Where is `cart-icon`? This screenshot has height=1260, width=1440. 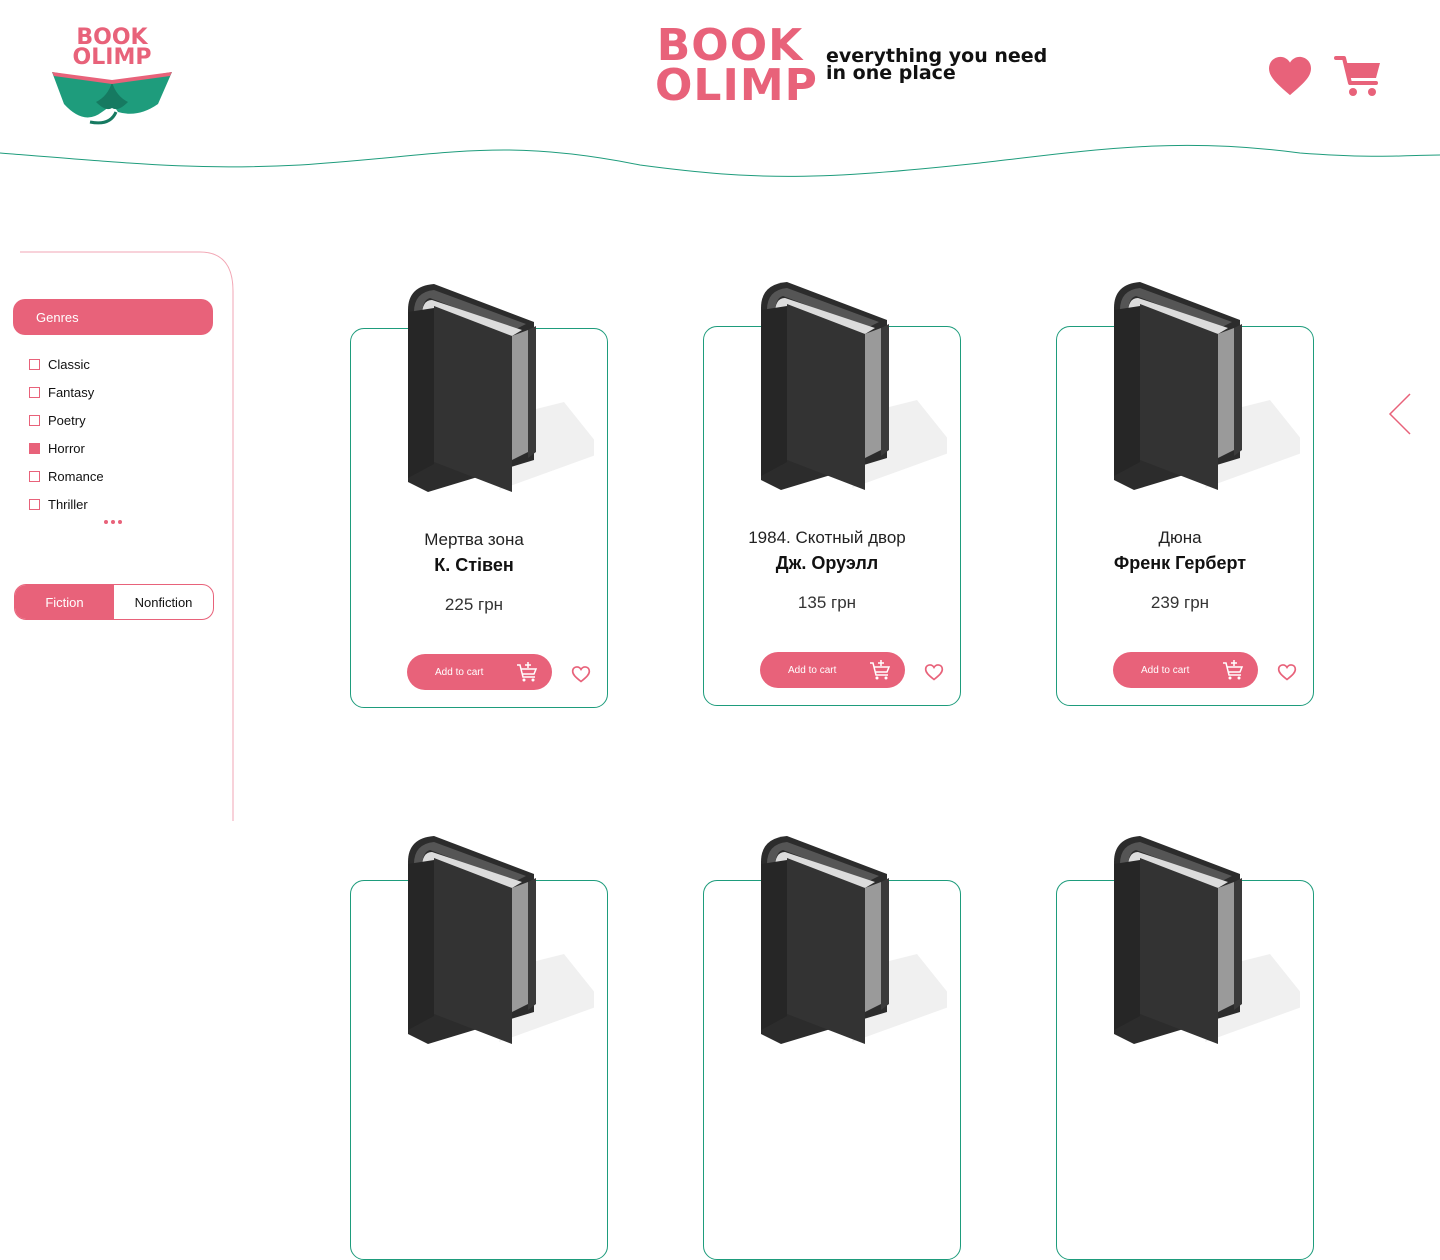 cart-icon is located at coordinates (1357, 76).